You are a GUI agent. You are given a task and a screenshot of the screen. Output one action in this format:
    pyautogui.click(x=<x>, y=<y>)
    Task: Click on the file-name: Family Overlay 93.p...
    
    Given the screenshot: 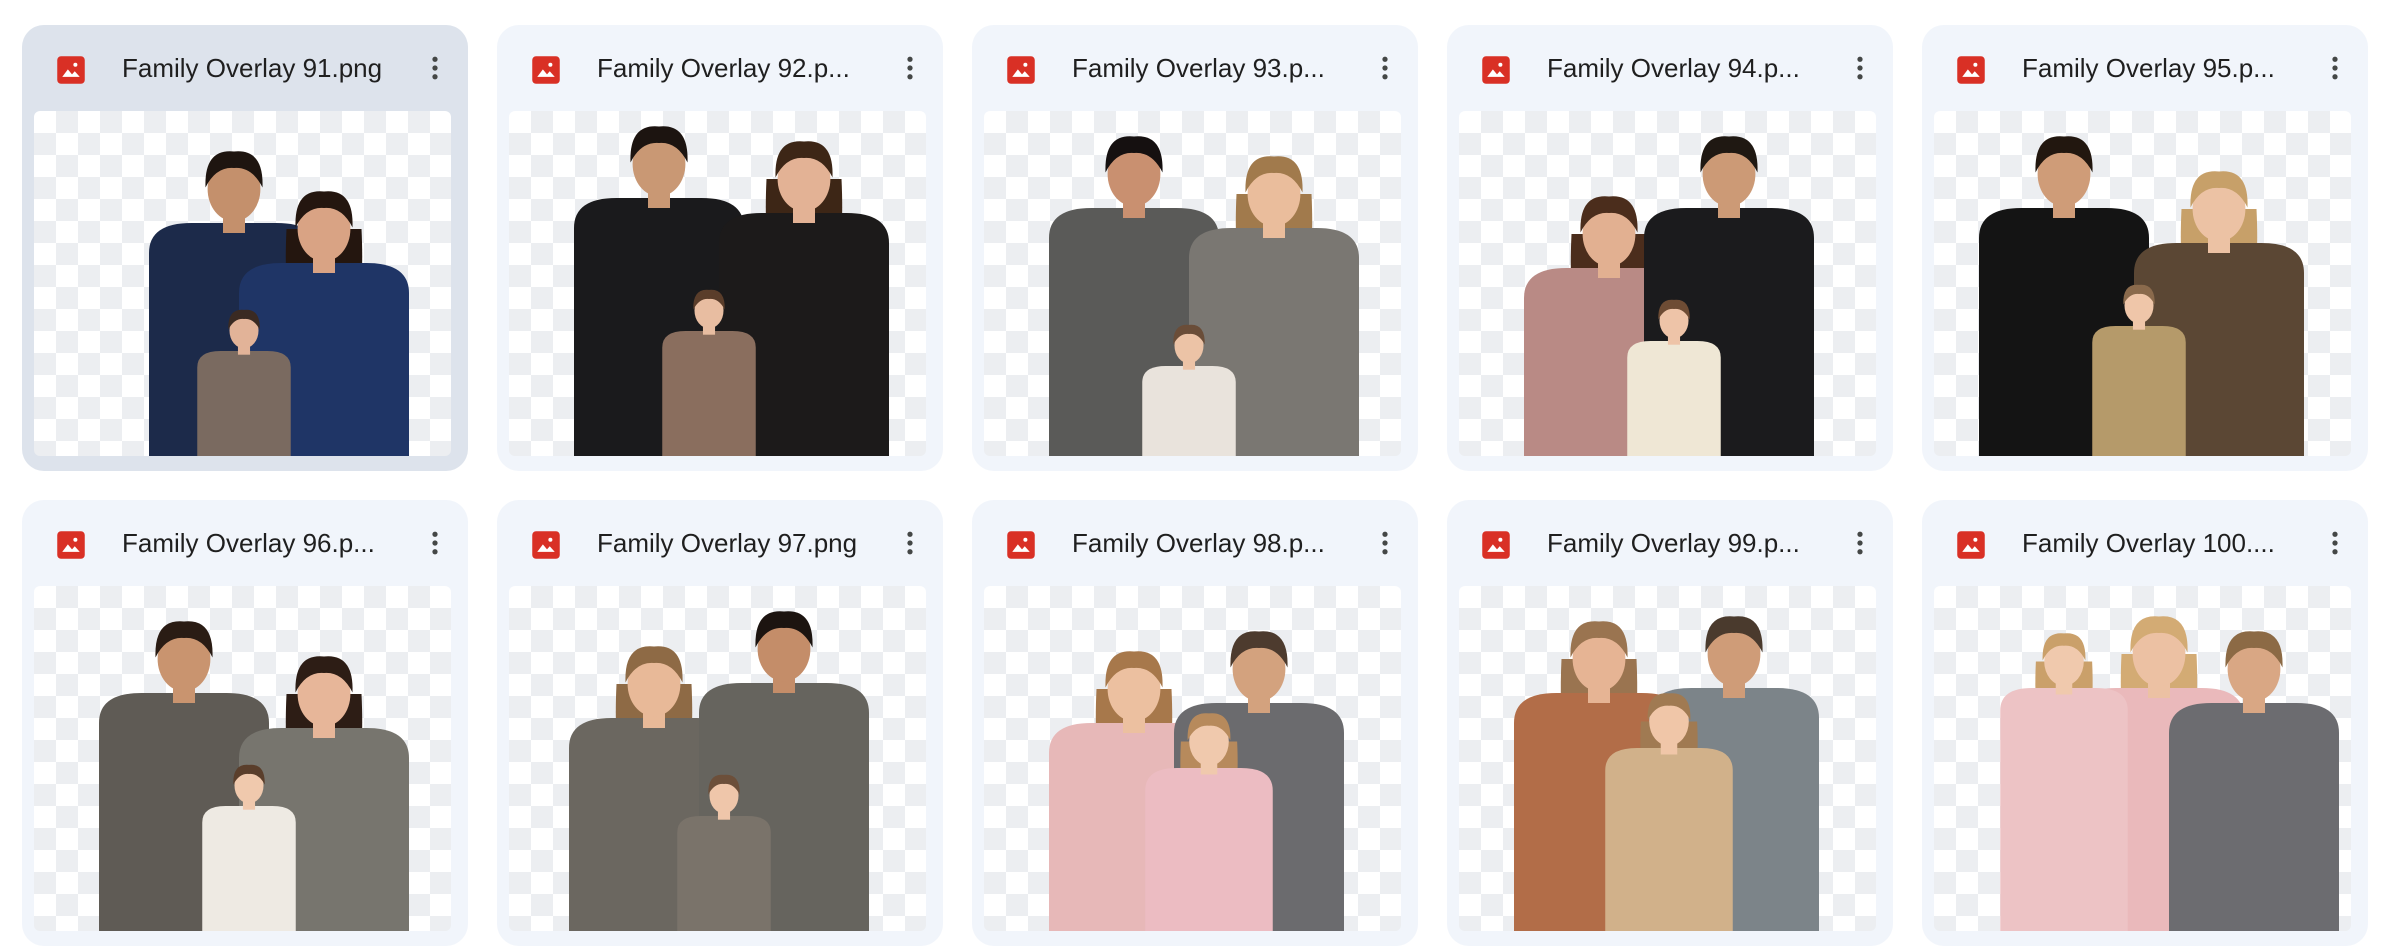 What is the action you would take?
    pyautogui.click(x=1198, y=68)
    